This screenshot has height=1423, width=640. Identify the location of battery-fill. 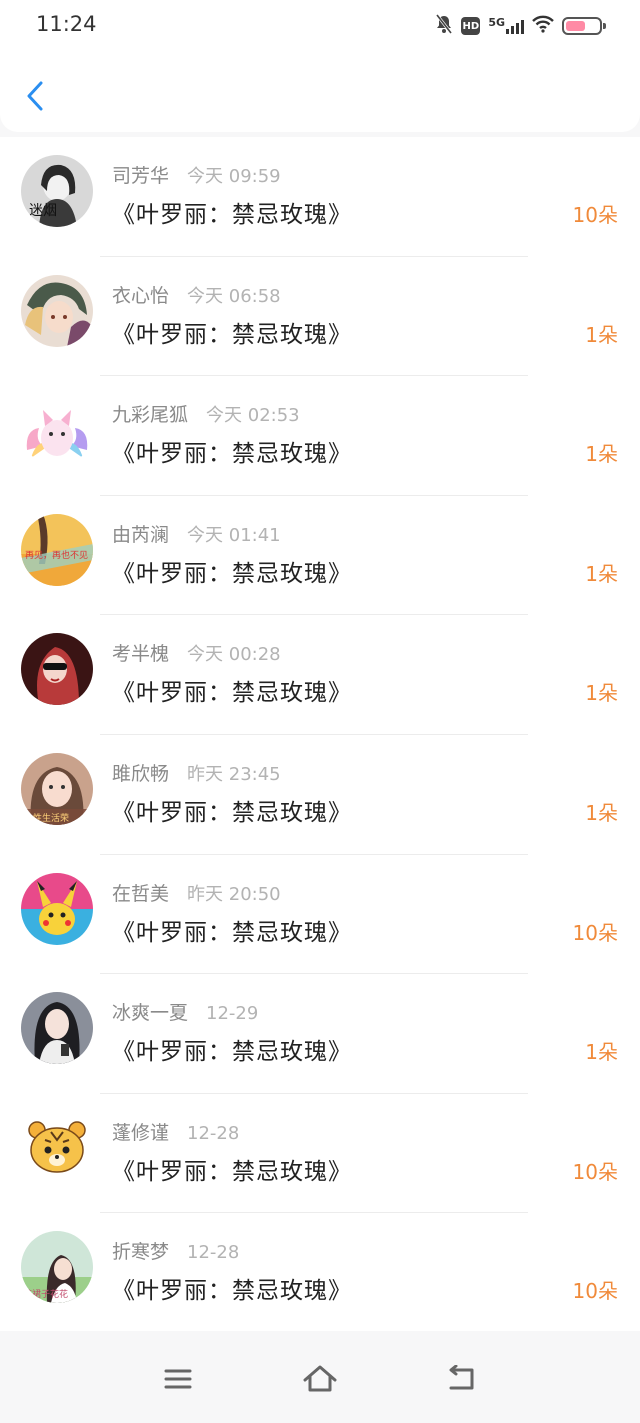
(576, 26).